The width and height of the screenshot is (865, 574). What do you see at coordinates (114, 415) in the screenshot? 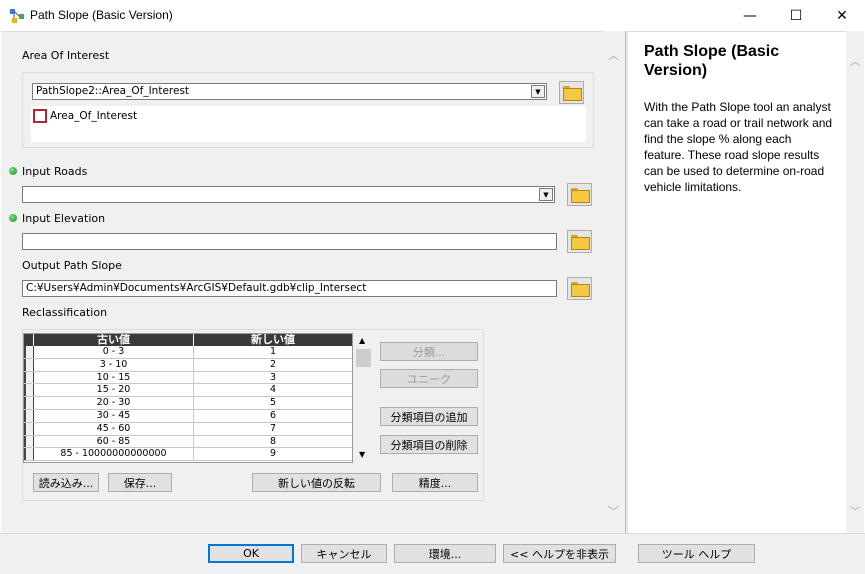
I see `old-value-cell: 30 - 45` at bounding box center [114, 415].